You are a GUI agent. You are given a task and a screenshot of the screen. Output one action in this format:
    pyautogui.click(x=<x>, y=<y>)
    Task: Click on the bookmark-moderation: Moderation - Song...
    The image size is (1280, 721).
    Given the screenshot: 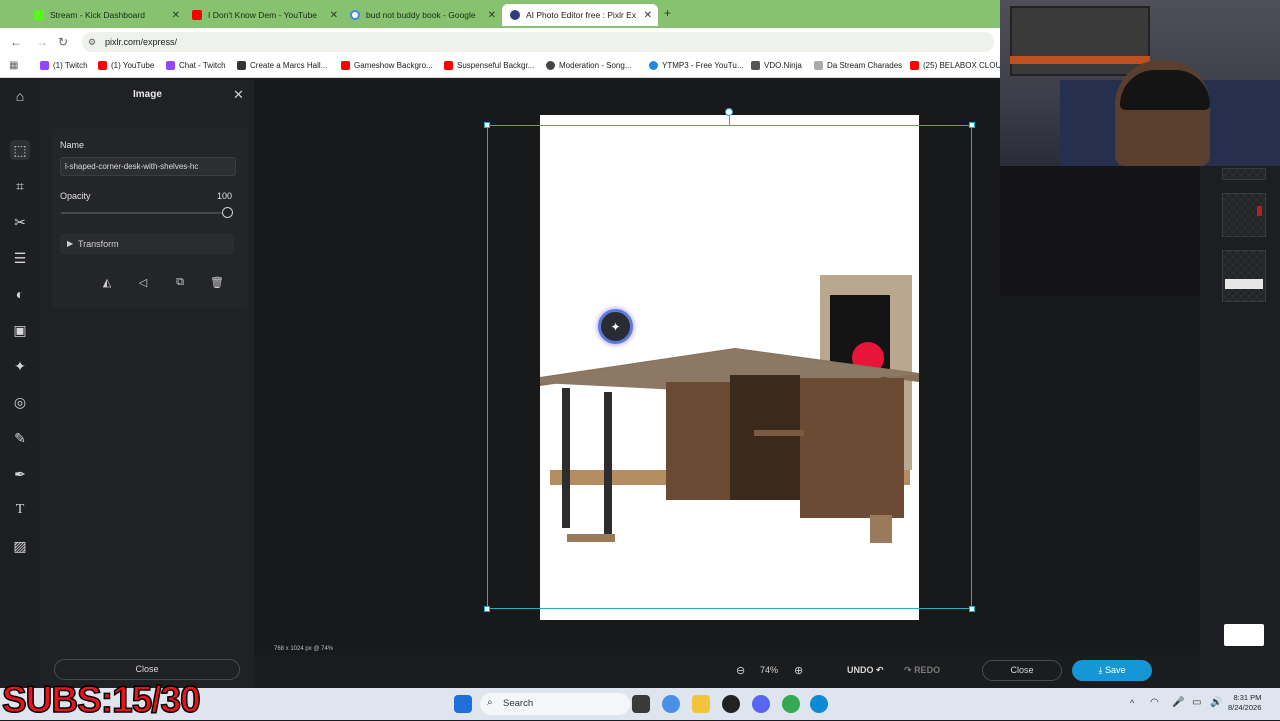 What is the action you would take?
    pyautogui.click(x=588, y=65)
    